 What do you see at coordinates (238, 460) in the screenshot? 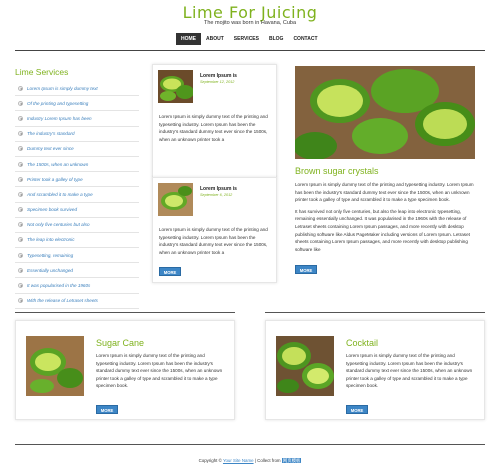
I see `footer-site-link: Your Site Name` at bounding box center [238, 460].